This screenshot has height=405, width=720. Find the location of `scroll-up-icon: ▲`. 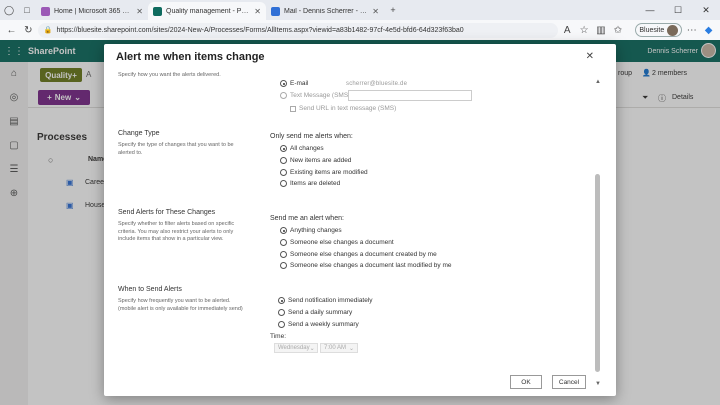

scroll-up-icon: ▲ is located at coordinates (598, 82).